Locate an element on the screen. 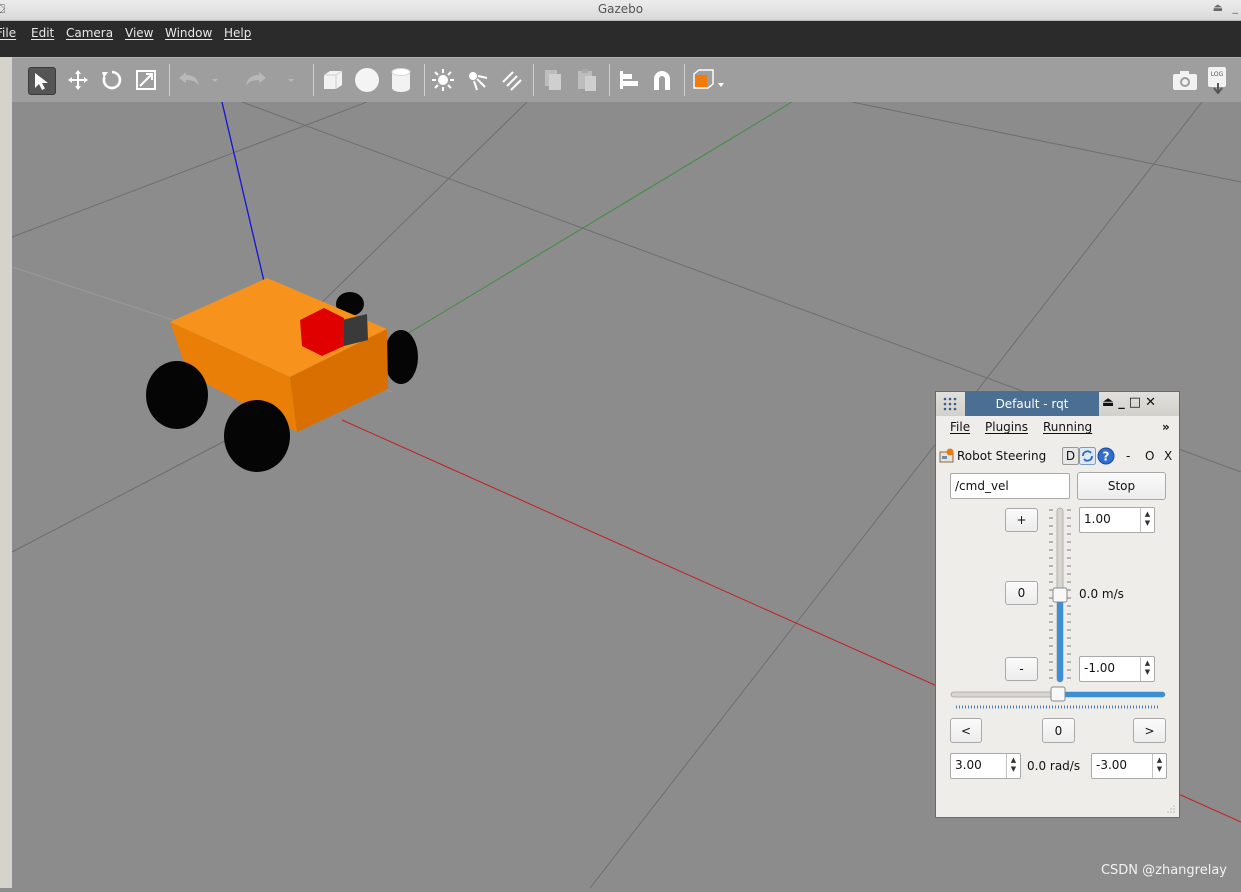  rqt-menu-plugins: Plugins is located at coordinates (1006, 427).